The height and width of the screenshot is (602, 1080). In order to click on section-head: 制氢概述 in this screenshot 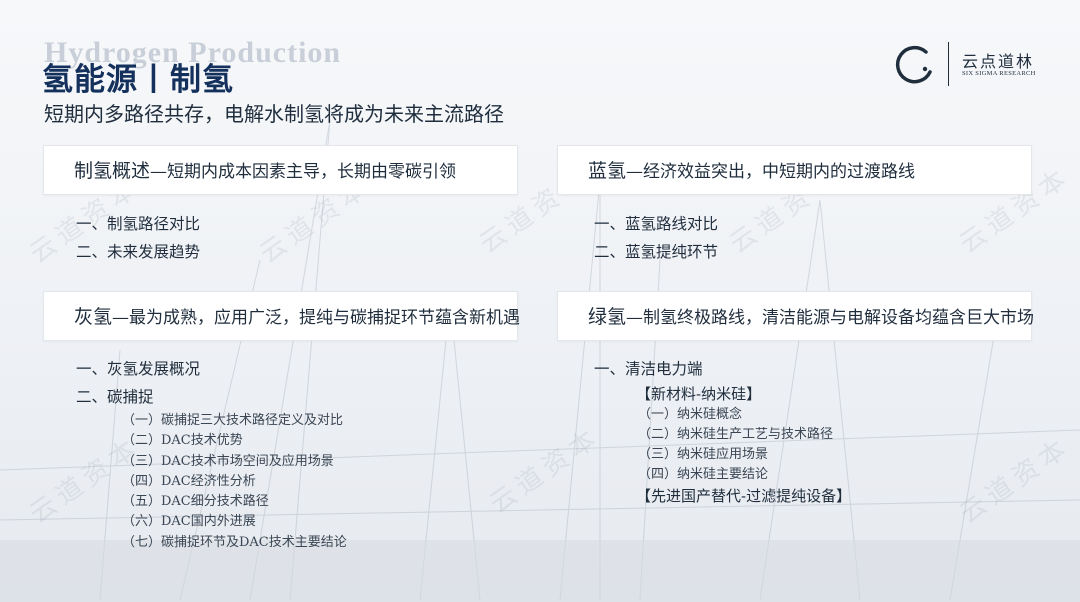, I will do `click(112, 171)`.